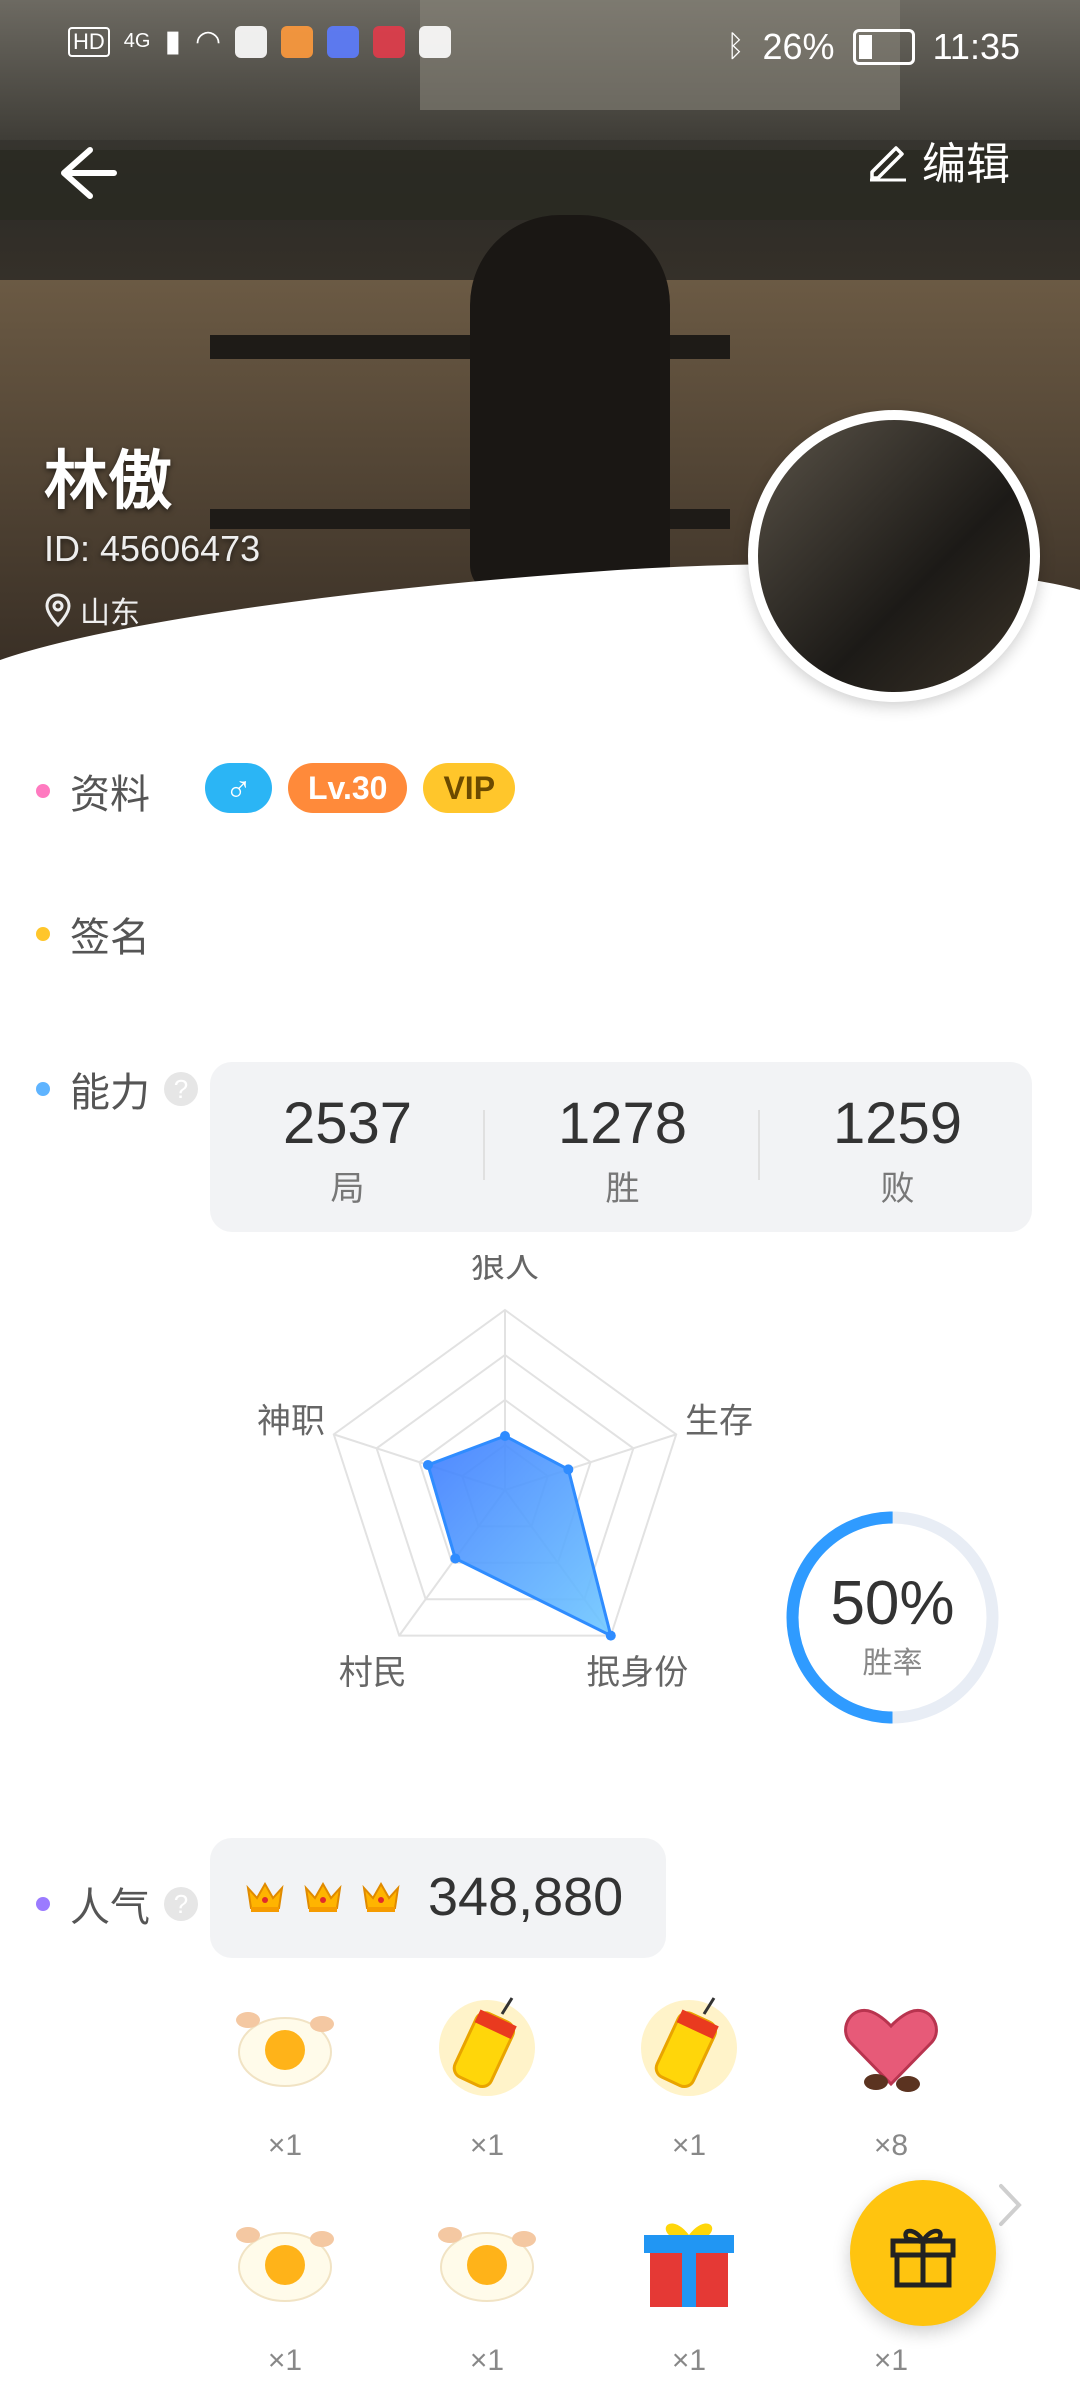 This screenshot has height=2400, width=1080. Describe the element at coordinates (526, 1897) in the screenshot. I see `popularity-value: 348,880` at that location.